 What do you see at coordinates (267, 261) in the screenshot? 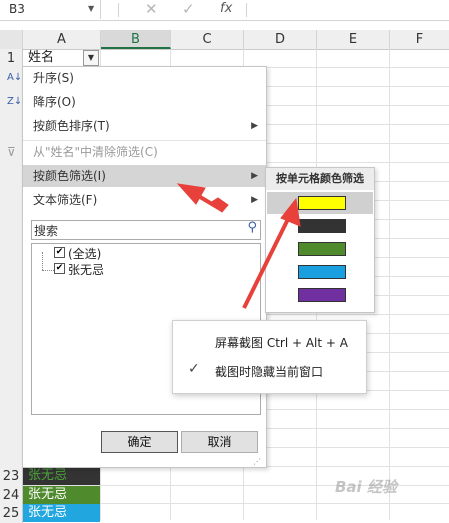
I see `arrow-to-yellow-swatch` at bounding box center [267, 261].